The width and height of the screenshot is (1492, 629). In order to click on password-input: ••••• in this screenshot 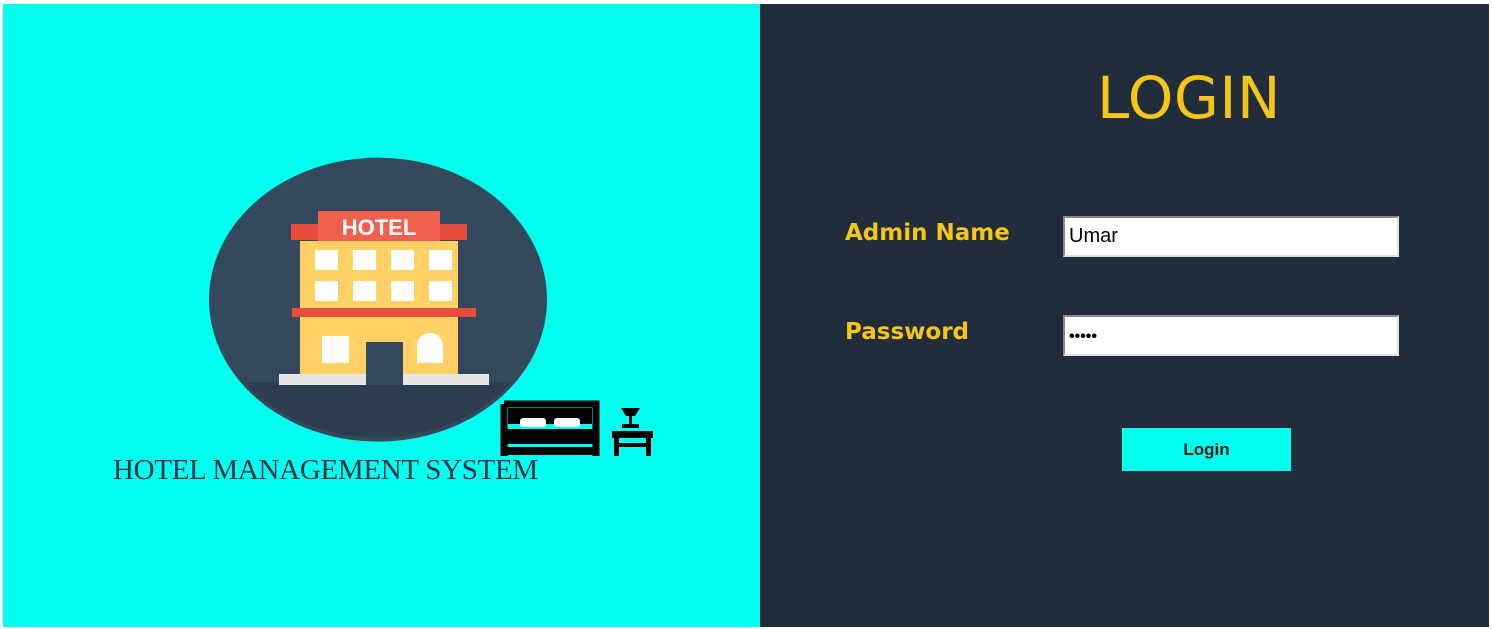, I will do `click(1231, 335)`.